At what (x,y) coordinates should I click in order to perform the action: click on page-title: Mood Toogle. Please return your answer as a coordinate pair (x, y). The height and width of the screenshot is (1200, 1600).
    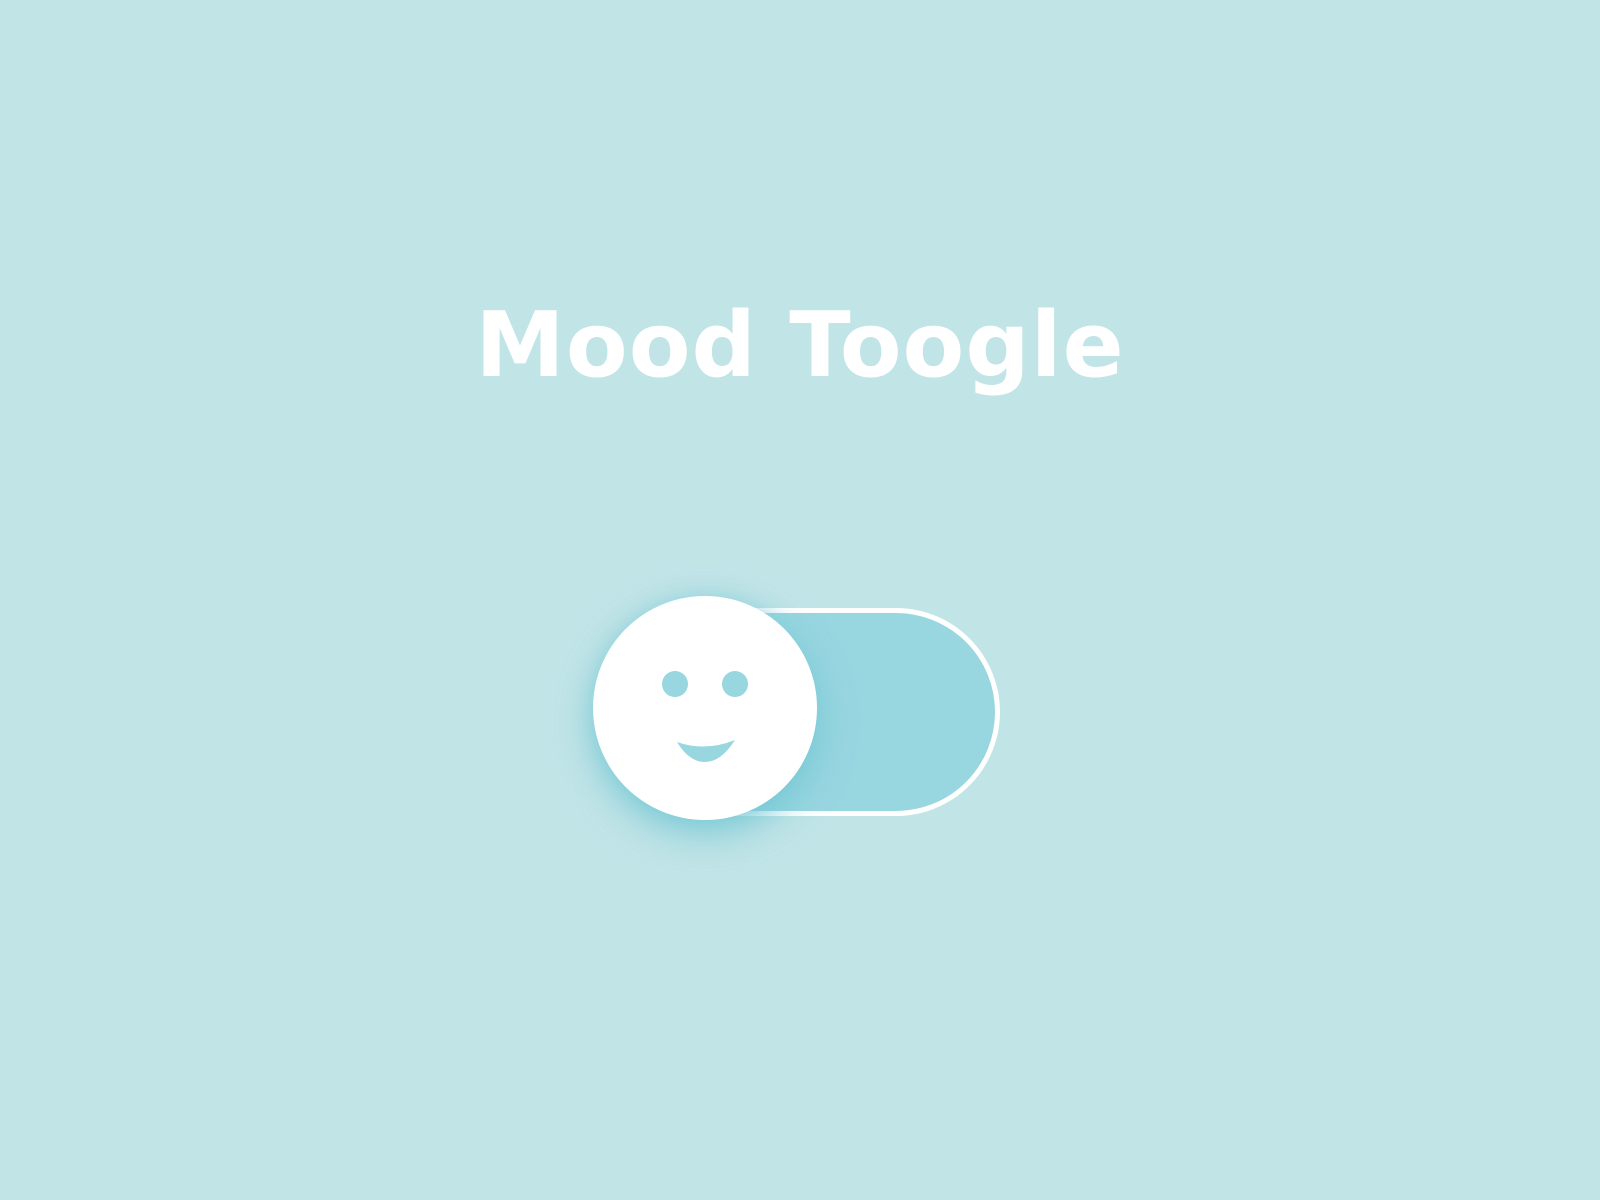
    Looking at the image, I should click on (800, 345).